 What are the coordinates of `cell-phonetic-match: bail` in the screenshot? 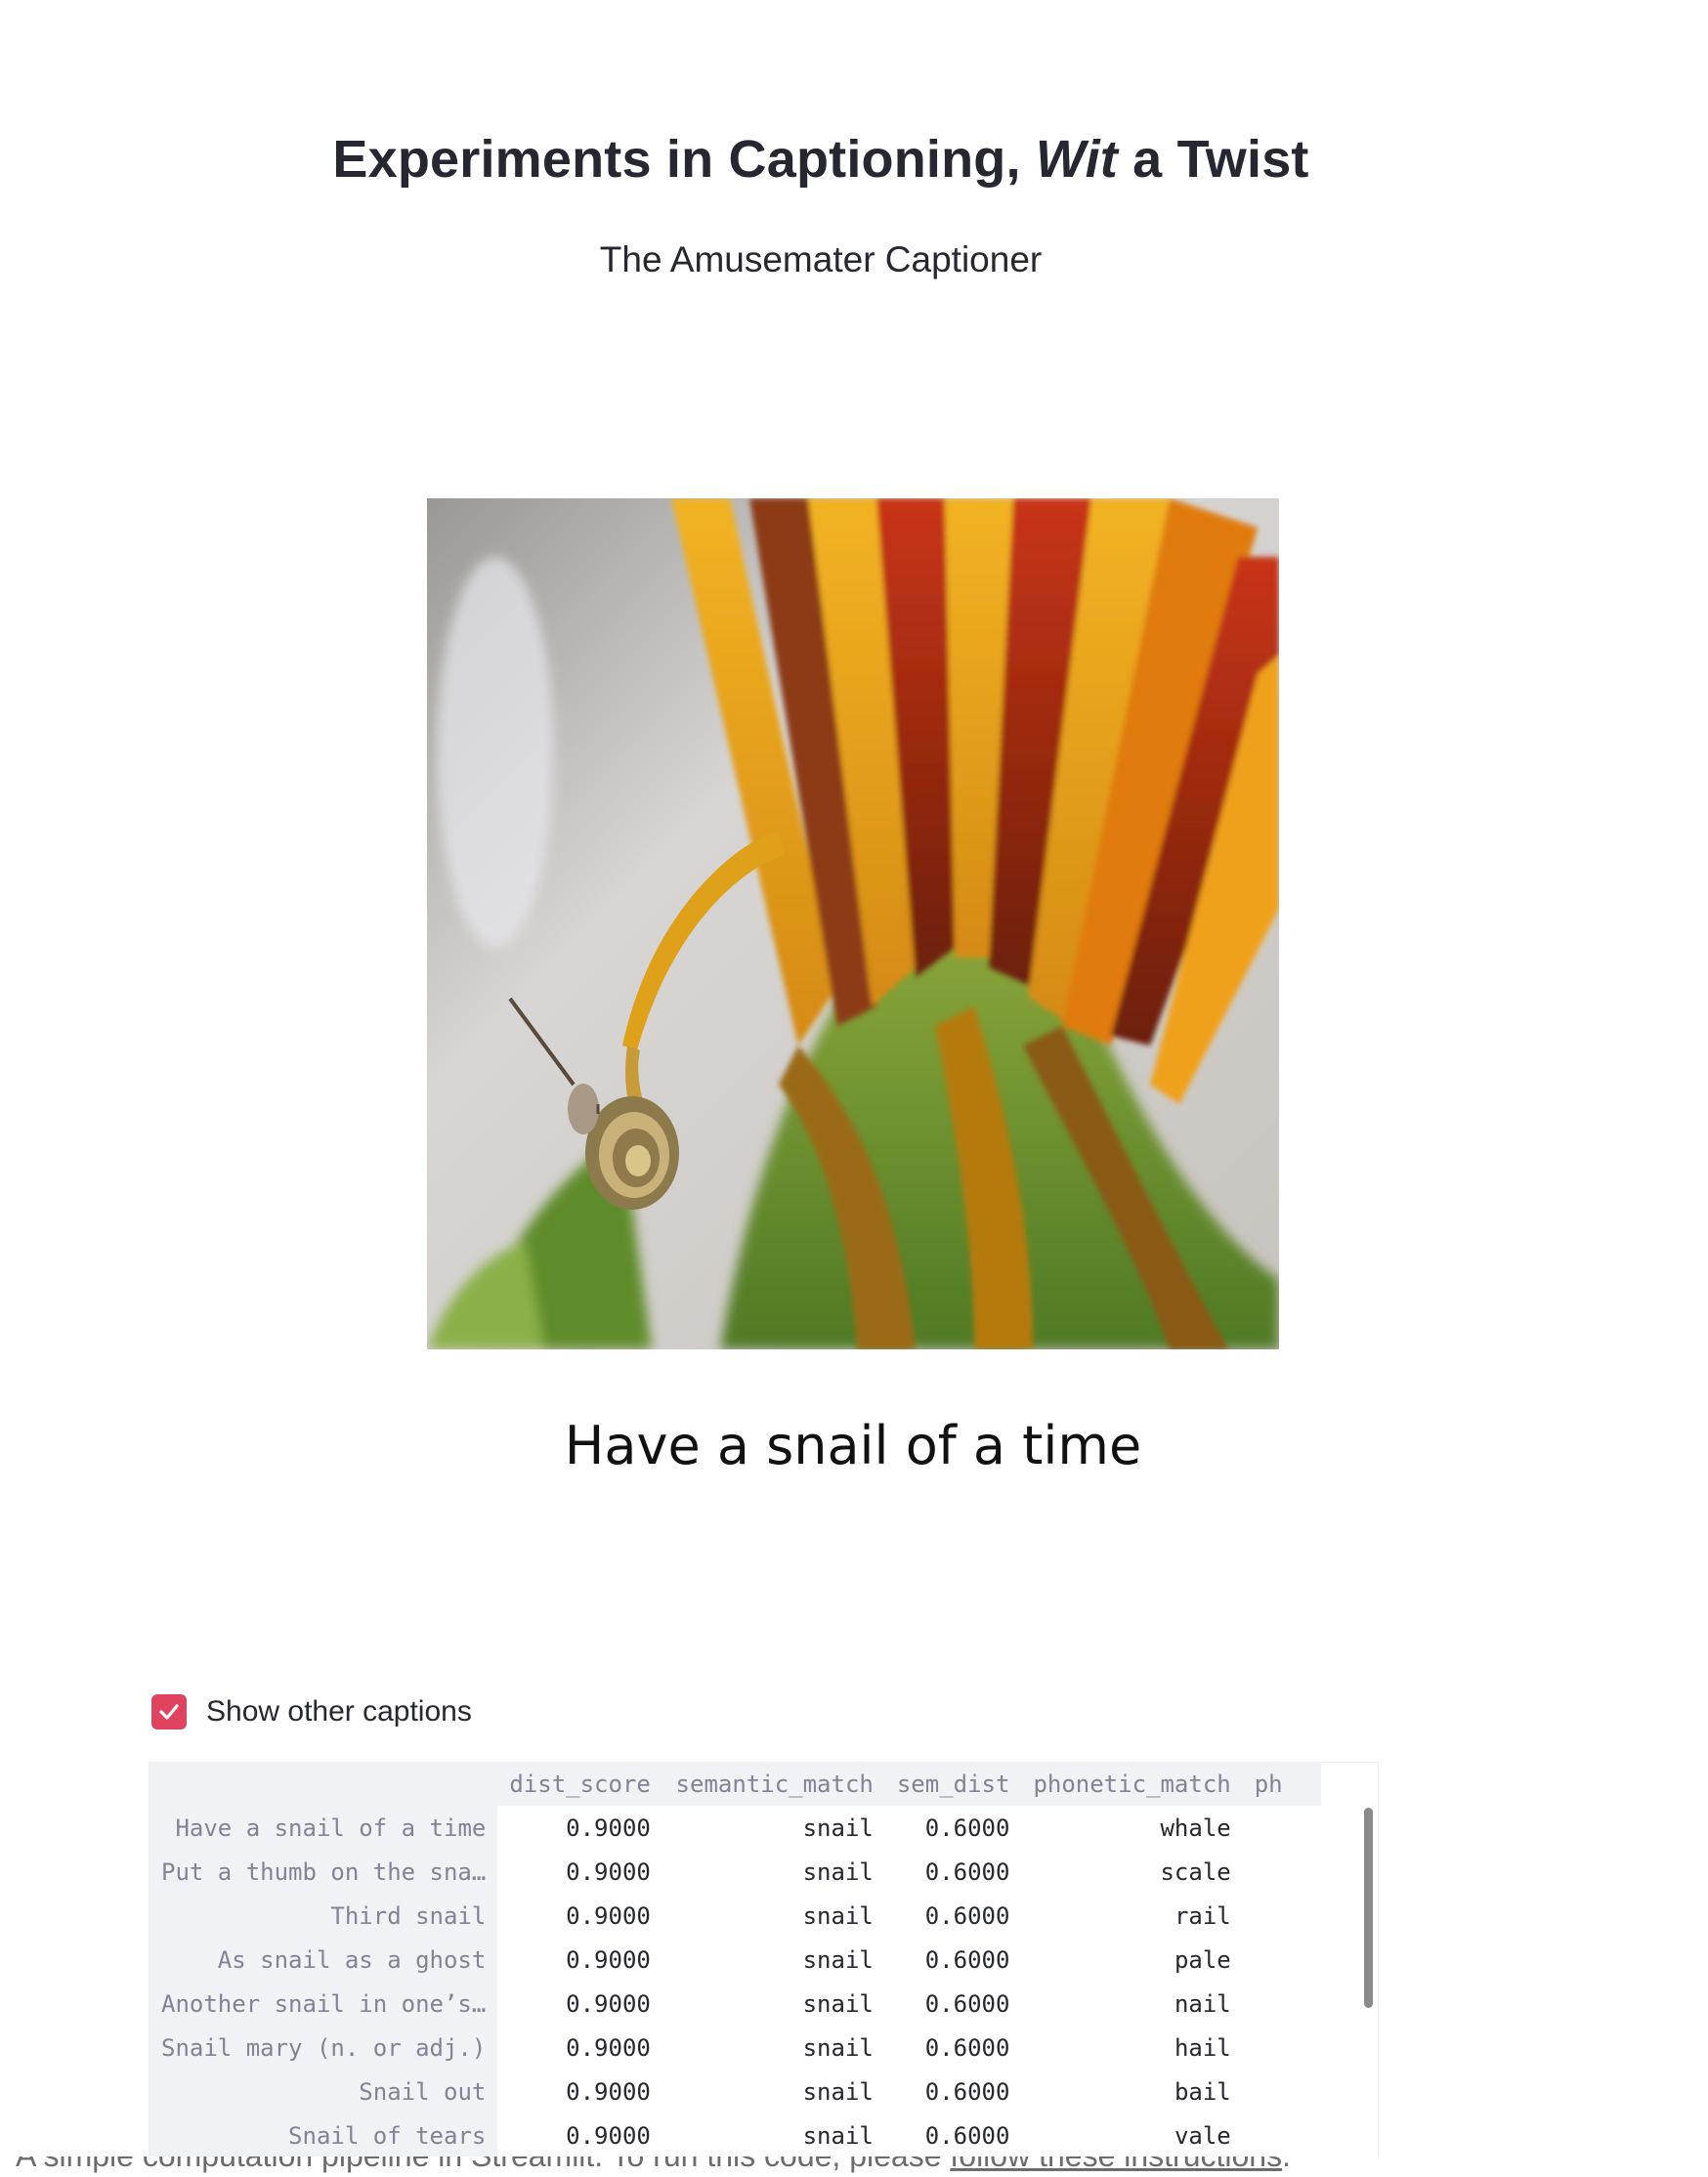 It's located at (1132, 2091).